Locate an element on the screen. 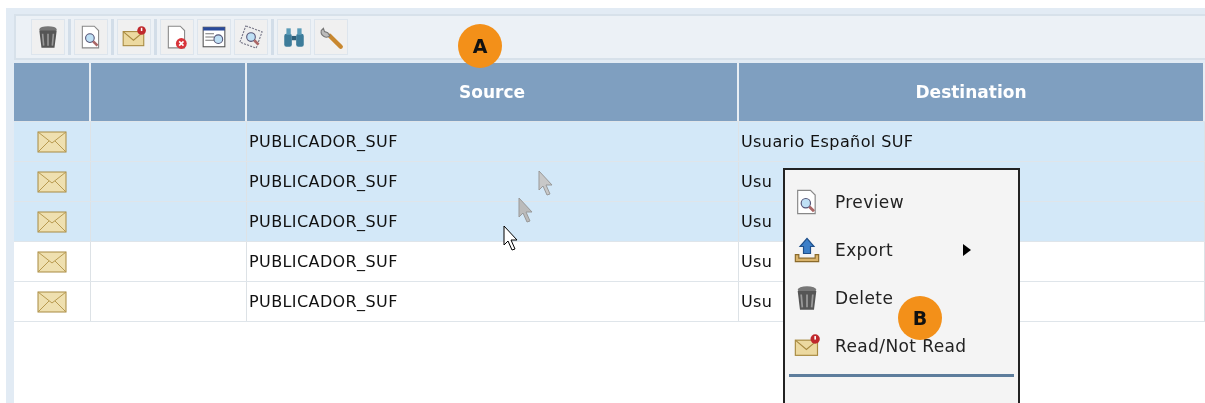 This screenshot has width=1205, height=403. table-cell: Usuario Español SUF is located at coordinates (827, 141).